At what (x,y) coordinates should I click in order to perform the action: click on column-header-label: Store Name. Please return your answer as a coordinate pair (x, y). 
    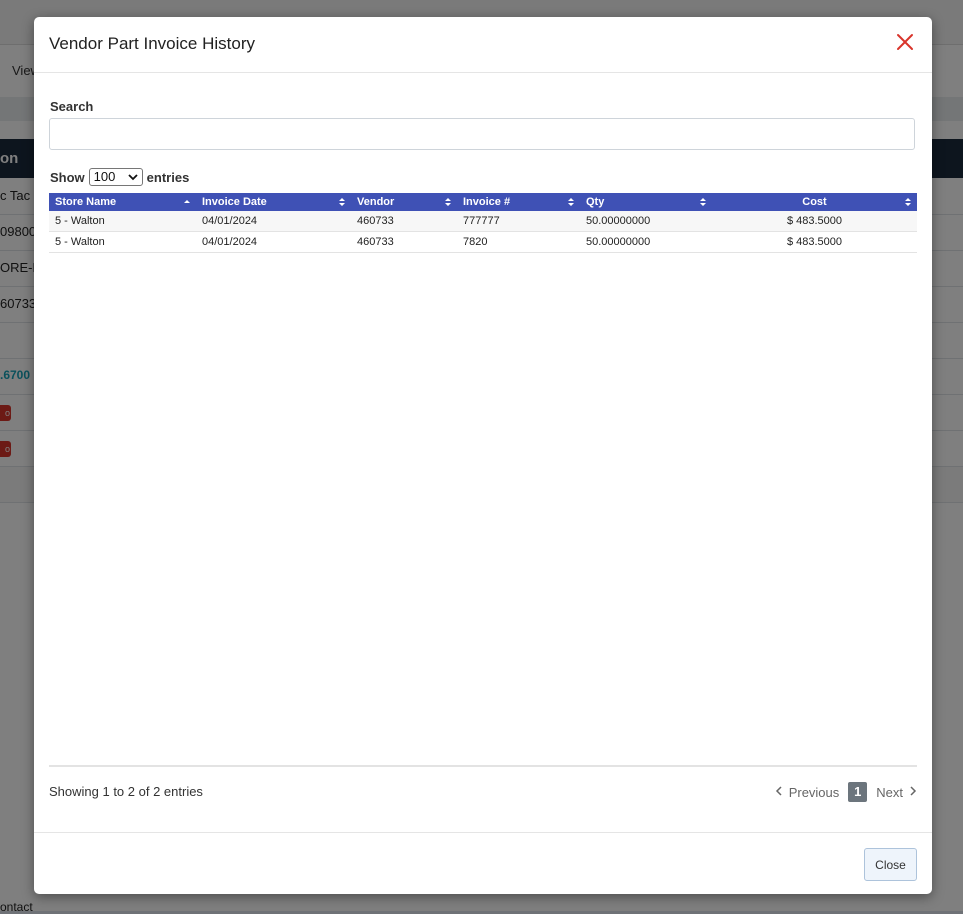
    Looking at the image, I should click on (86, 202).